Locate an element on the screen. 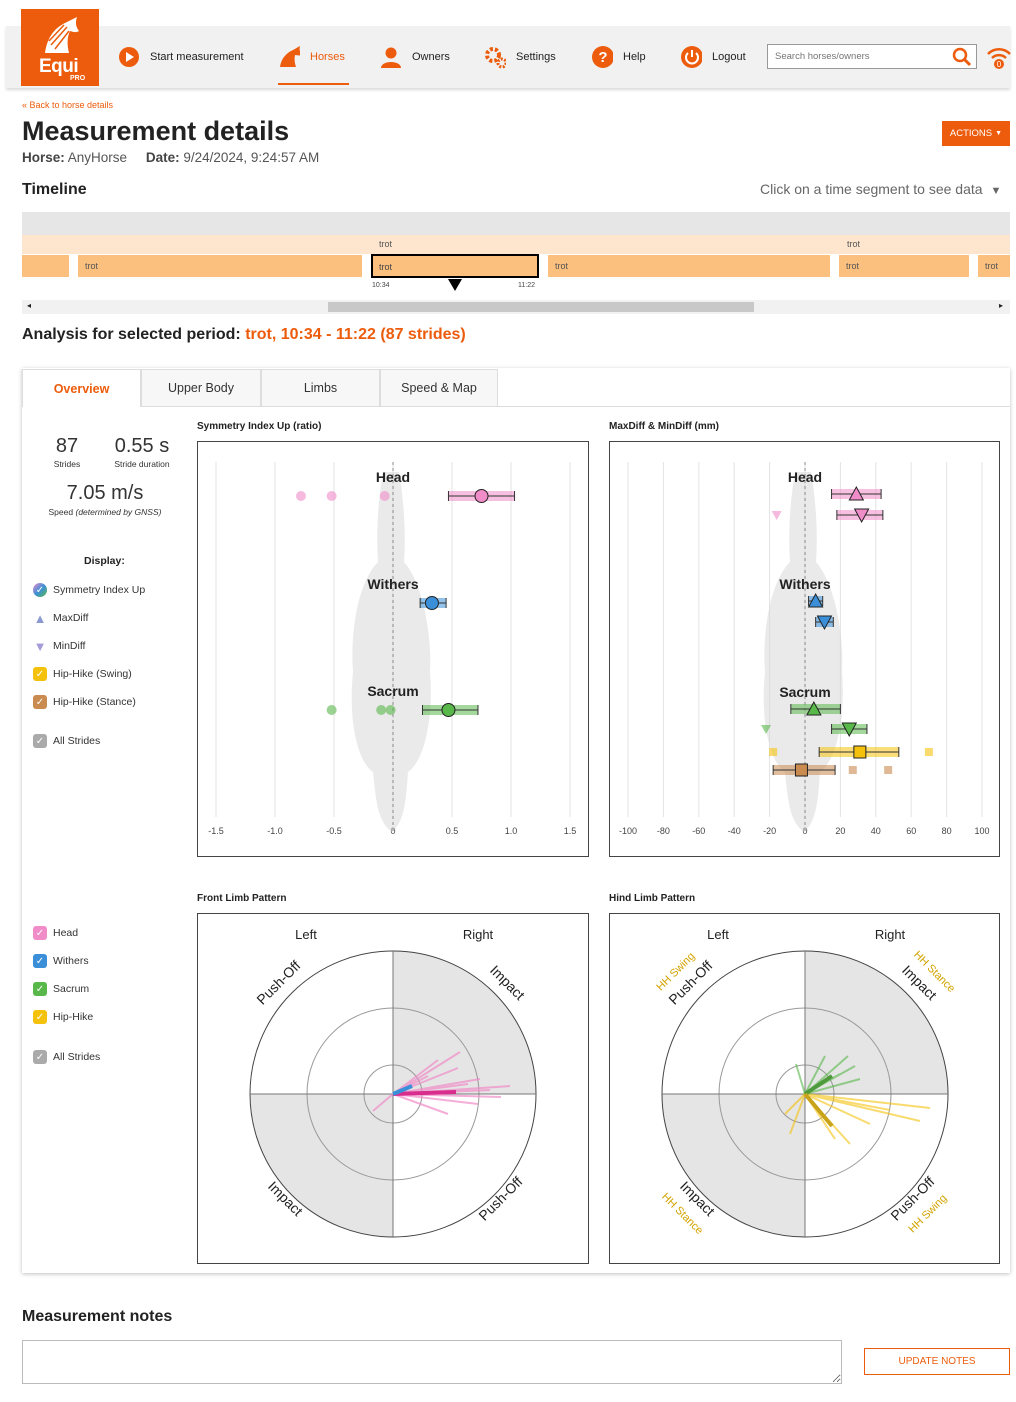 This screenshot has width=1016, height=1402. scroll-right-icon: ▸ is located at coordinates (1001, 305).